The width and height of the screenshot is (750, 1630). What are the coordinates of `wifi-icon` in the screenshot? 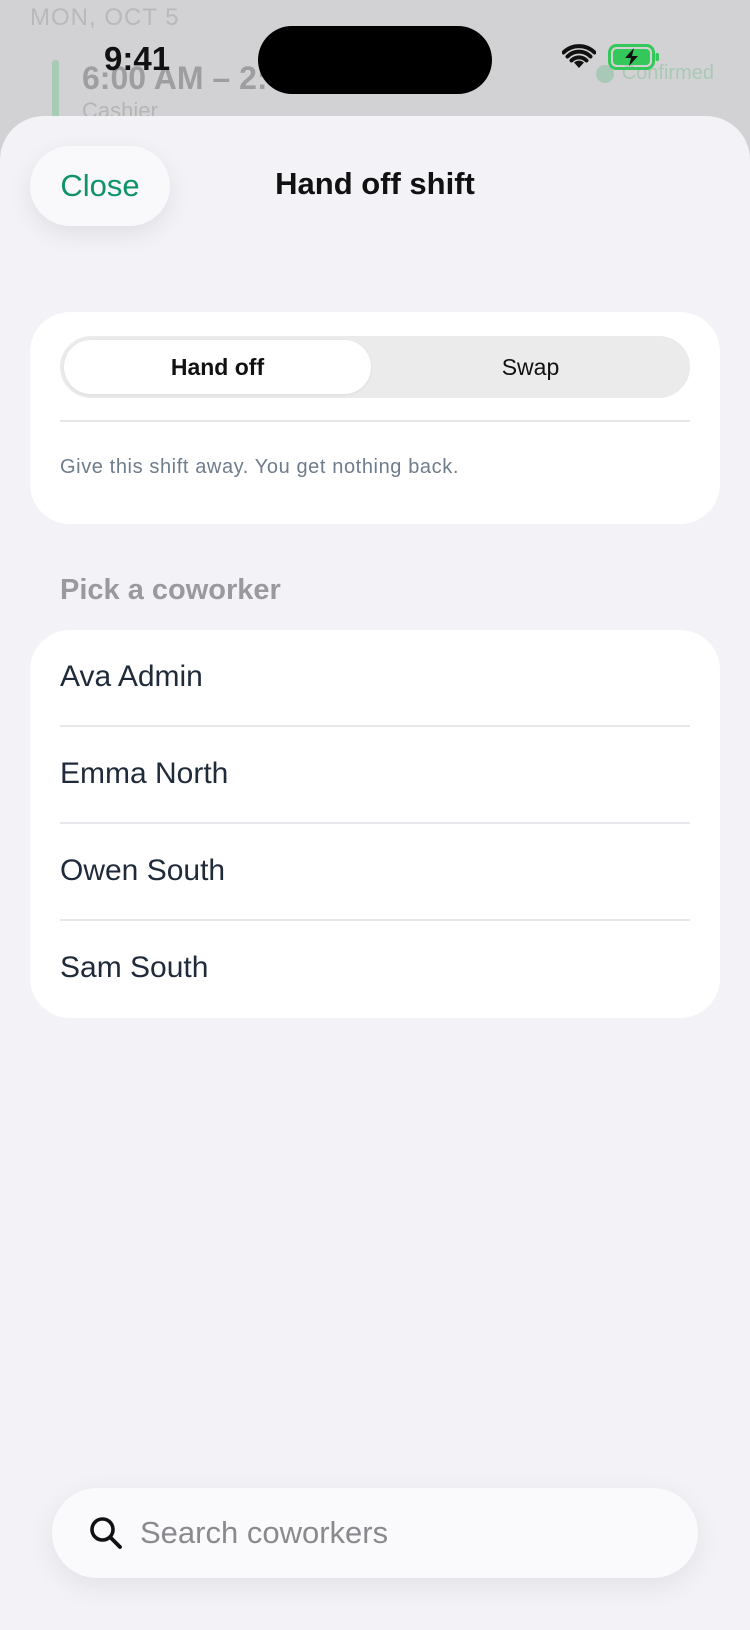 It's located at (579, 57).